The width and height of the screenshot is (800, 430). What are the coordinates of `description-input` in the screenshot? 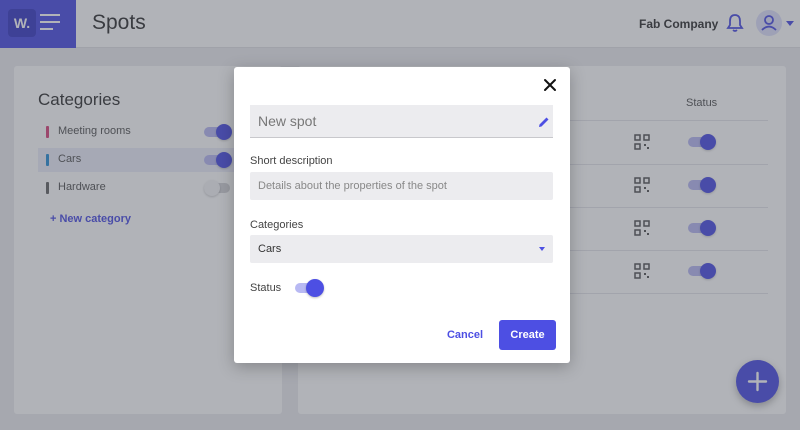 It's located at (401, 186).